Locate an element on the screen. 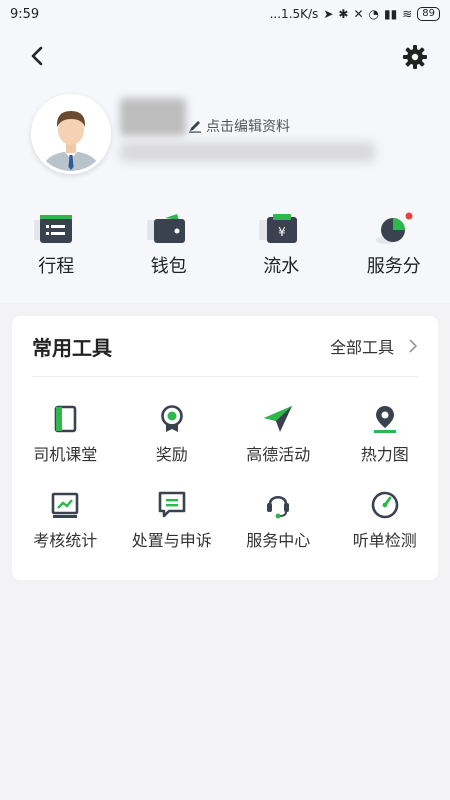  quick-actions: 行程 钱包 ¥ 流水 服务分 is located at coordinates (225, 245).